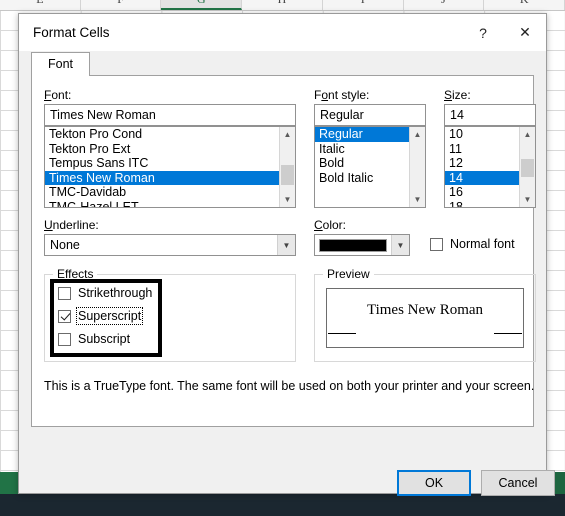 This screenshot has width=565, height=516. I want to click on font-list-scrollbar: ▲ ▼, so click(287, 167).